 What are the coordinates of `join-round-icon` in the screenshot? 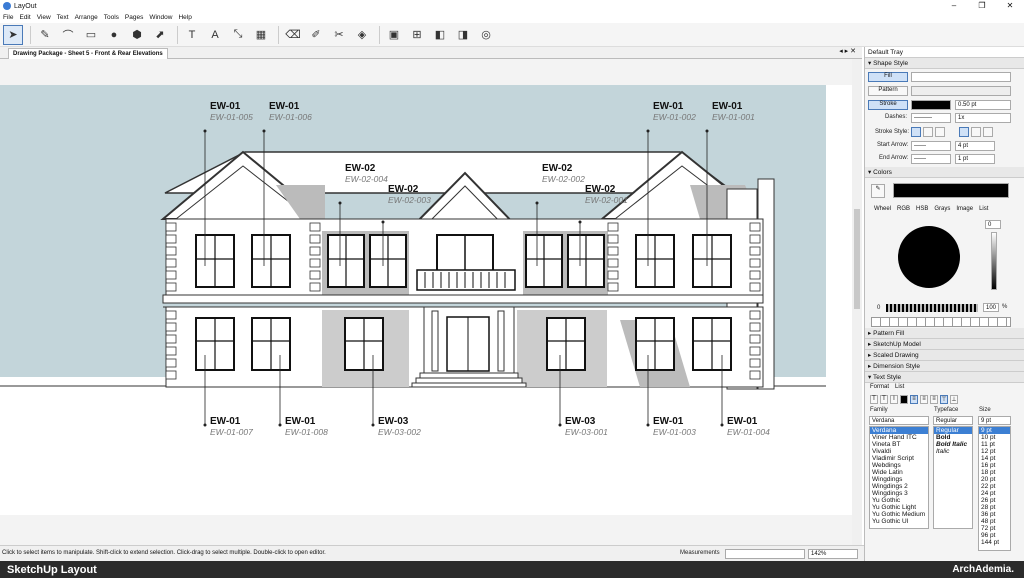 It's located at (976, 132).